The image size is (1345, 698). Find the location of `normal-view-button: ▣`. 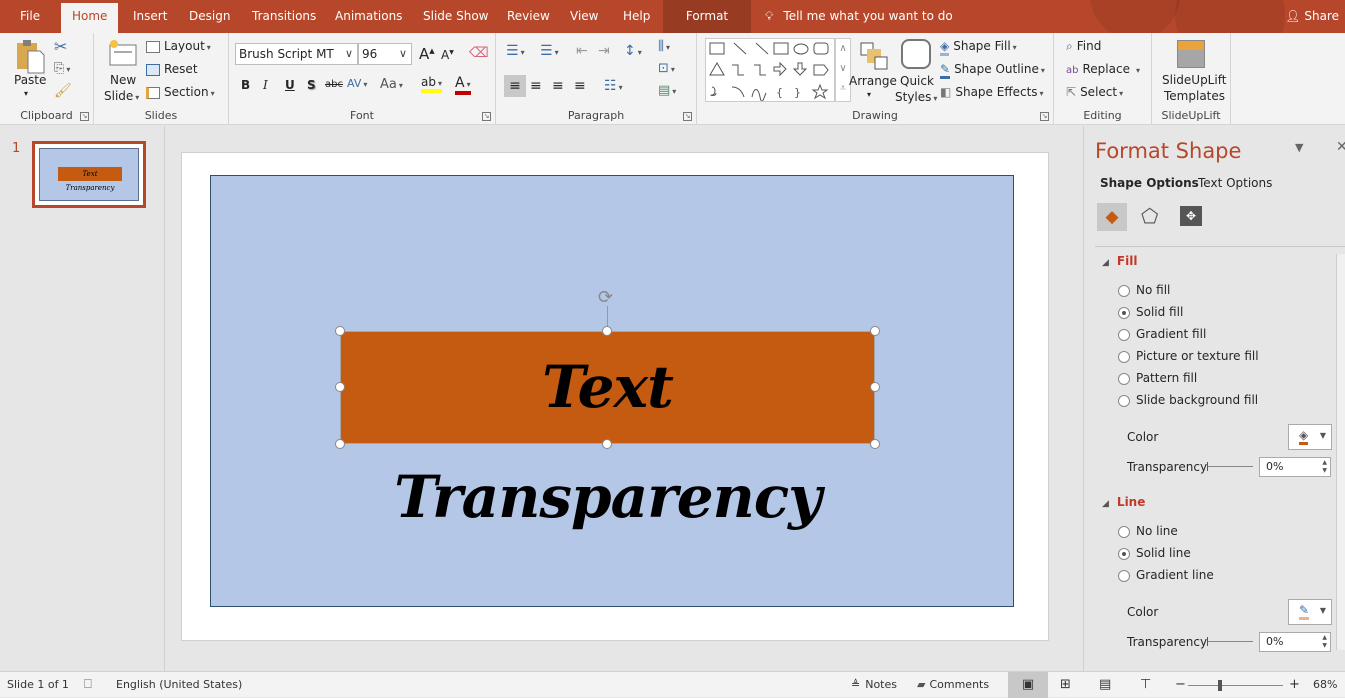

normal-view-button: ▣ is located at coordinates (1028, 685).